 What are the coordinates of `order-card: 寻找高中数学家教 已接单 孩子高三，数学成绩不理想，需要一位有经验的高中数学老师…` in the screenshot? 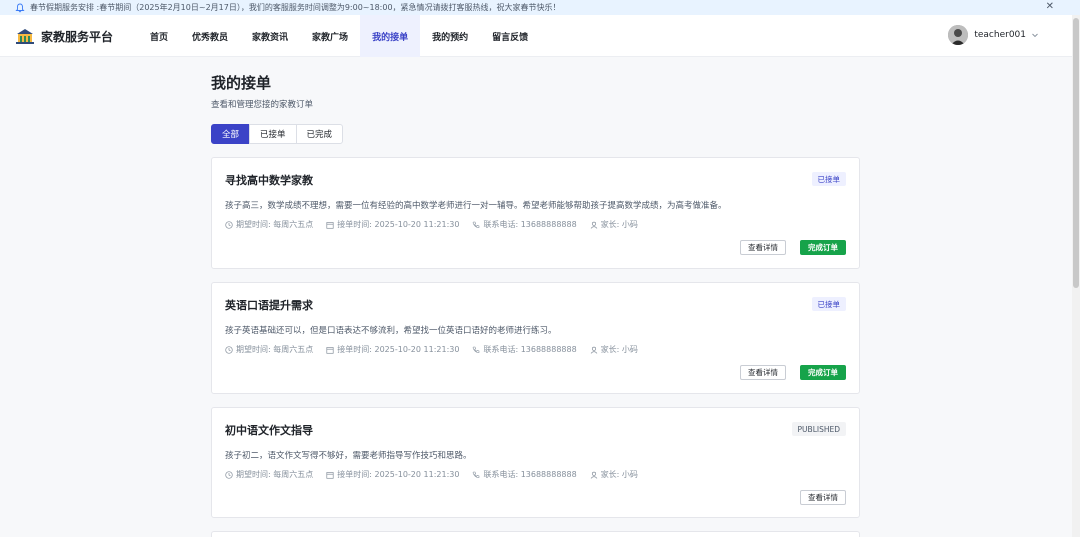 It's located at (535, 213).